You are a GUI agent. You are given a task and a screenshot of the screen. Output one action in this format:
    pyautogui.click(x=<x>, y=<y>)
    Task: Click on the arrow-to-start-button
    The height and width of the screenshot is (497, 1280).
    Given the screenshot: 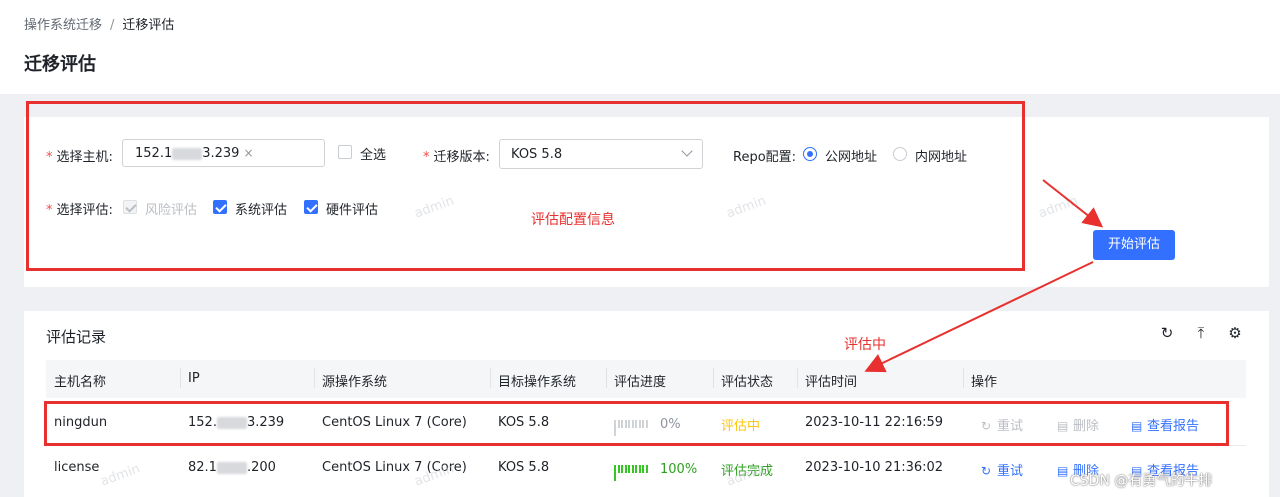 What is the action you would take?
    pyautogui.click(x=1073, y=203)
    